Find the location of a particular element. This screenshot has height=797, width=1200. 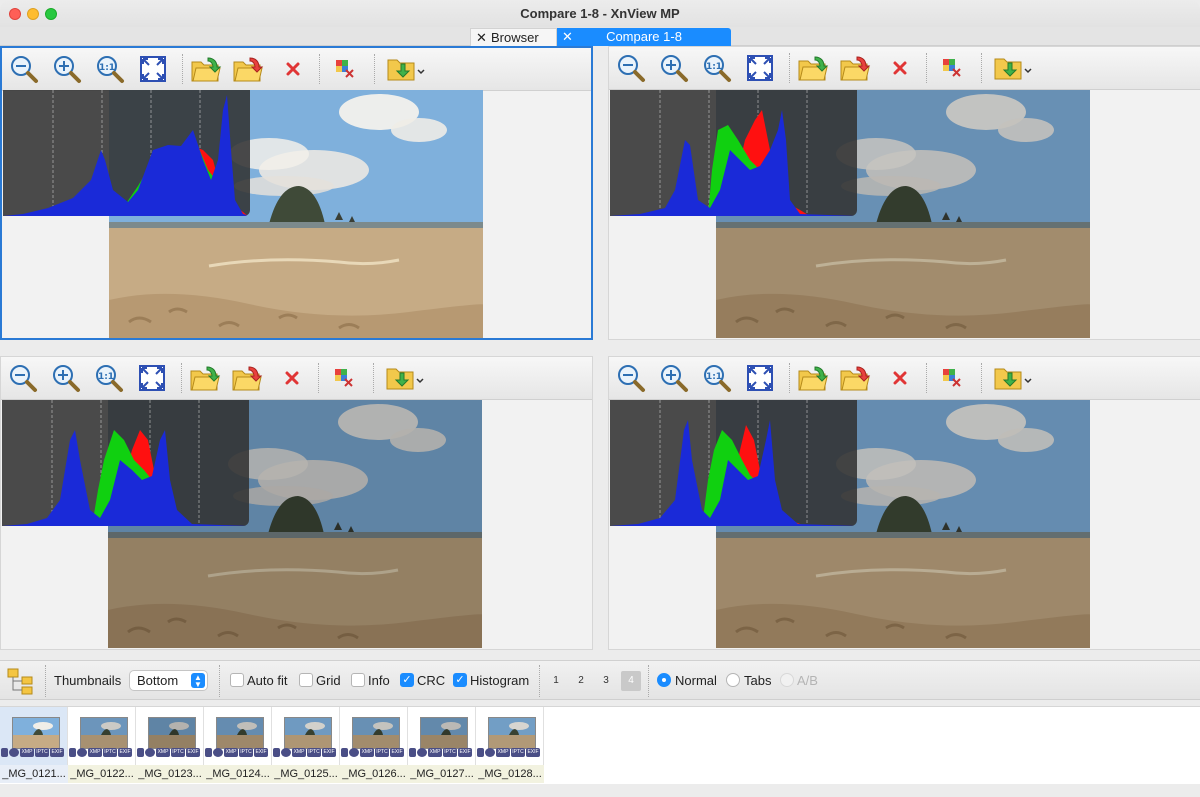

mode-ab-label: A/B is located at coordinates (807, 680).